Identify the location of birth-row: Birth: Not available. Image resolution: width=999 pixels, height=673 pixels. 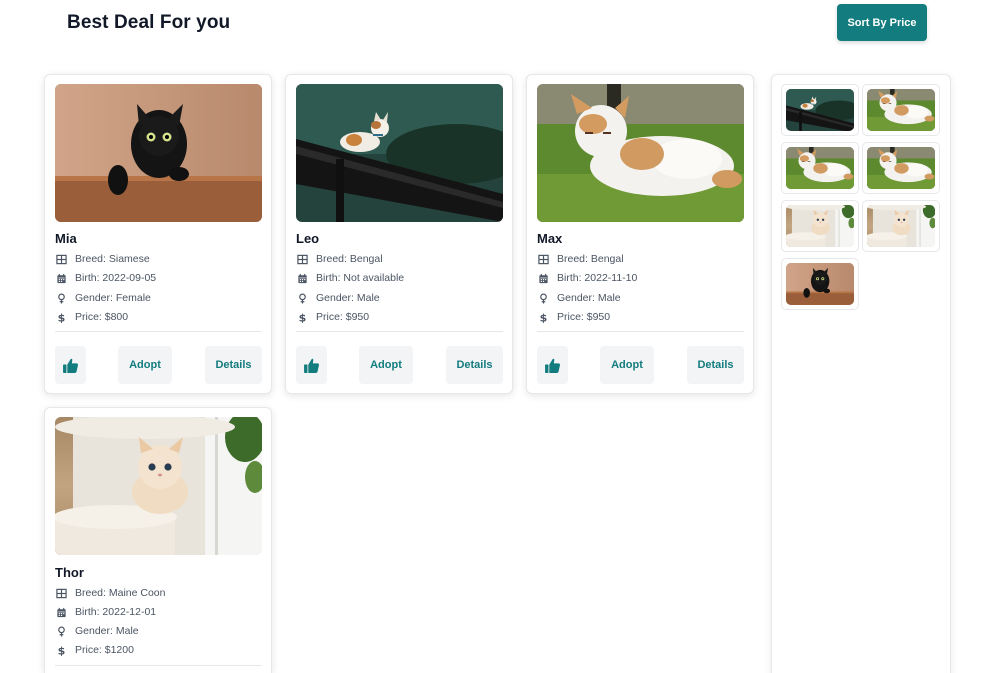
(350, 278).